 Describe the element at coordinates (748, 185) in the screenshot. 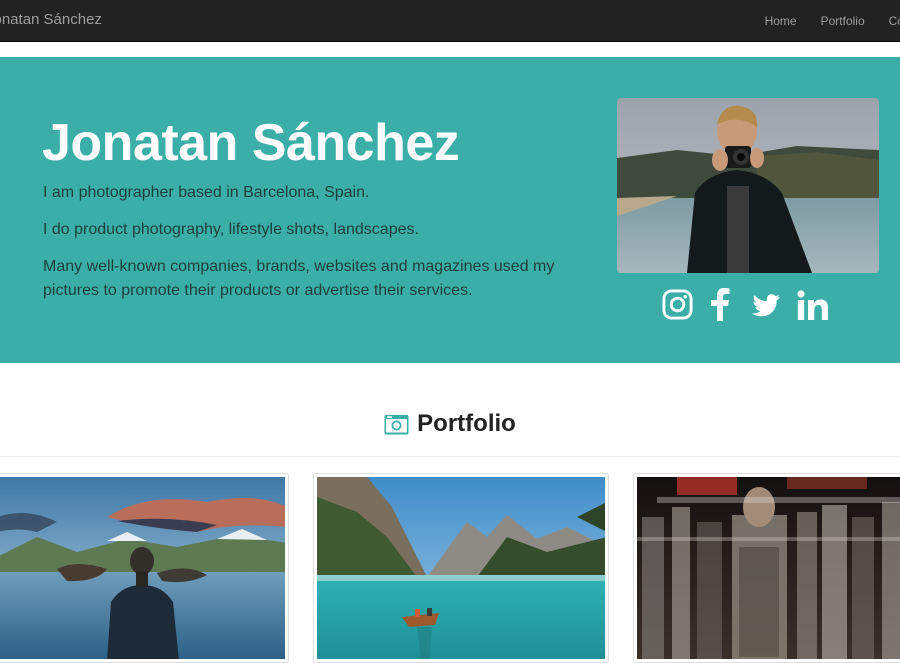

I see `profile-photo` at that location.